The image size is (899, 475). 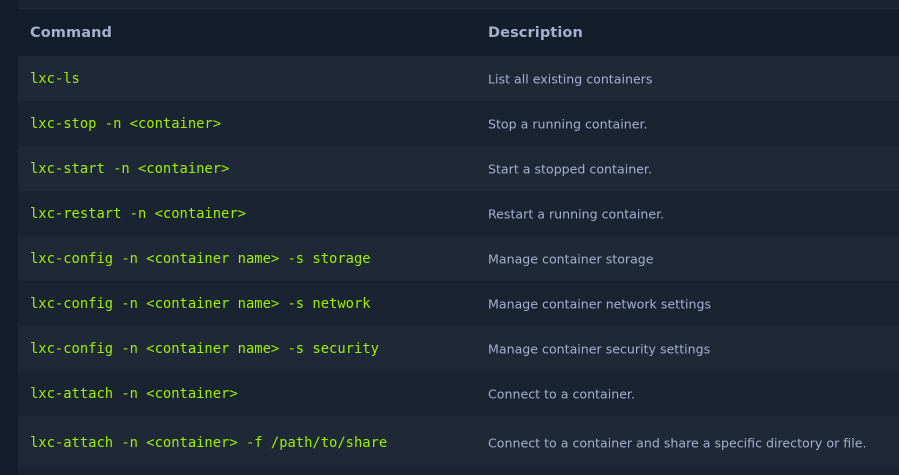 What do you see at coordinates (458, 78) in the screenshot?
I see `table-row: lxc-ls List all existing containers` at bounding box center [458, 78].